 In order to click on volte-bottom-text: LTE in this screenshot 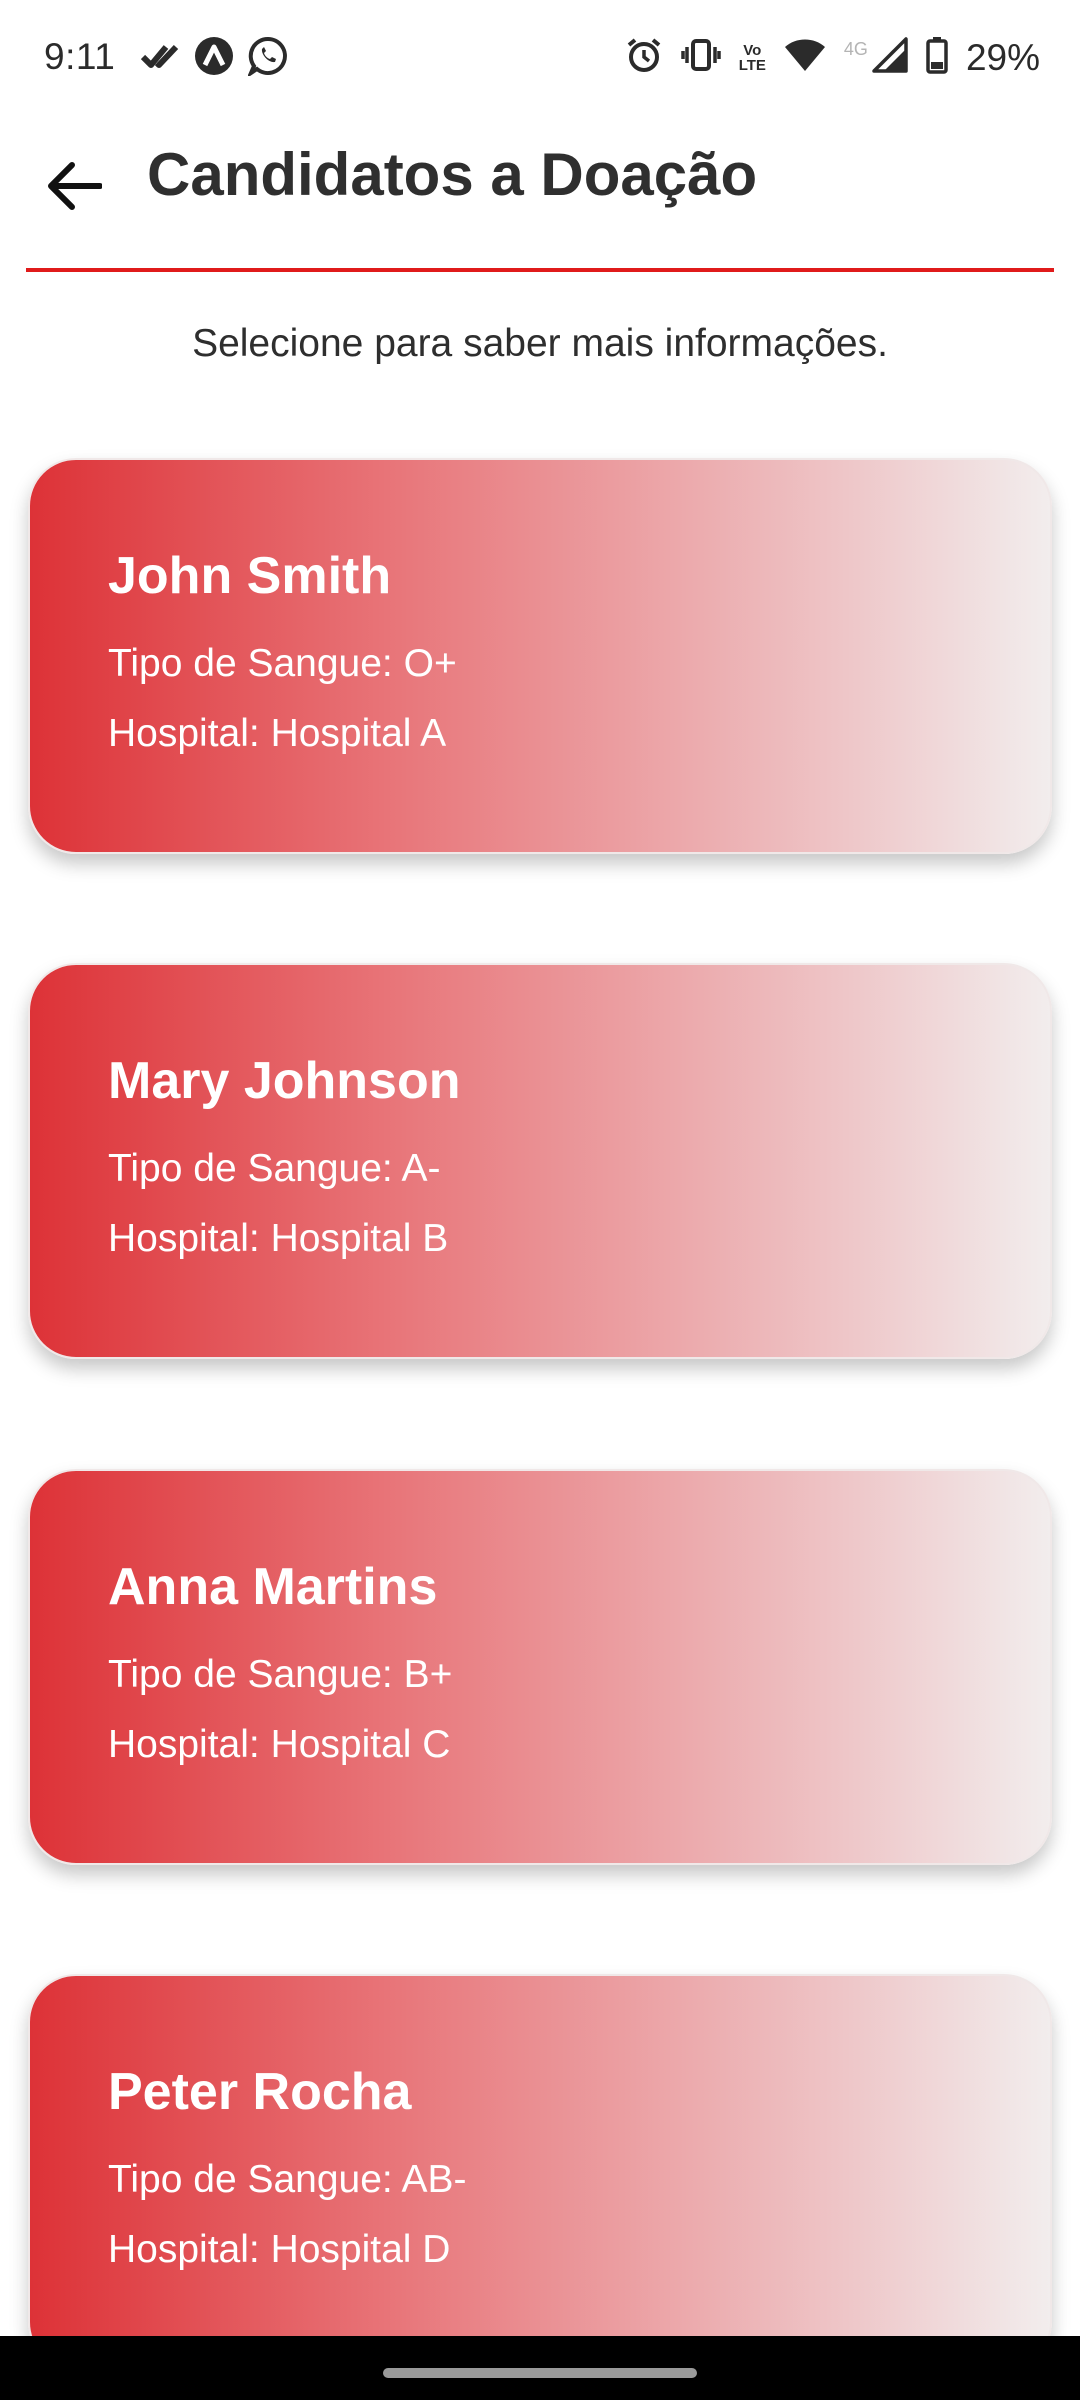, I will do `click(752, 65)`.